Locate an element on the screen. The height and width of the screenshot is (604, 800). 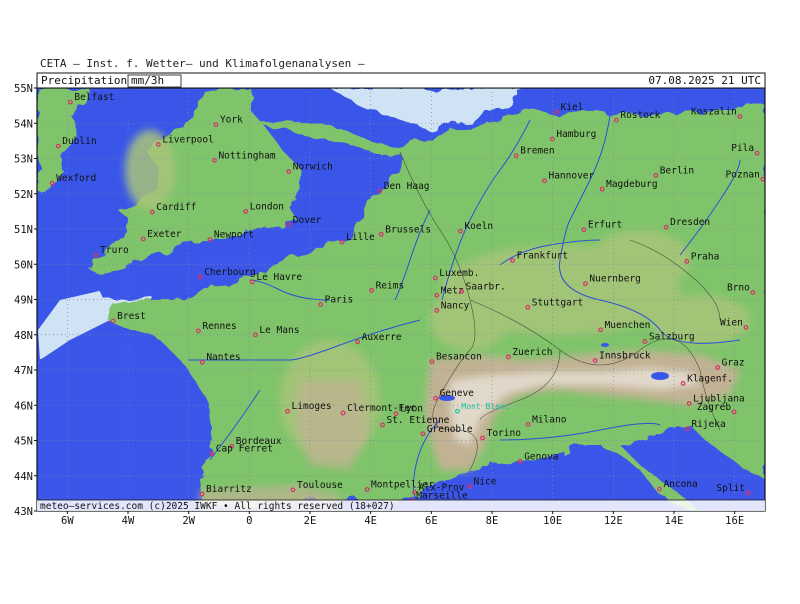
city-label: Exeter is located at coordinates (164, 234).